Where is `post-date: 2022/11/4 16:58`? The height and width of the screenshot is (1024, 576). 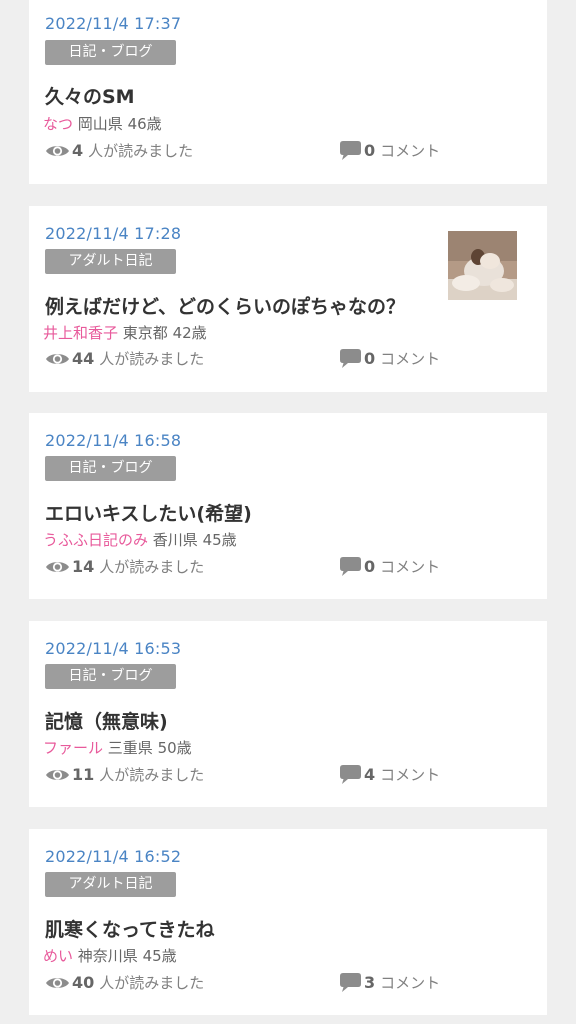
post-date: 2022/11/4 16:58 is located at coordinates (113, 440).